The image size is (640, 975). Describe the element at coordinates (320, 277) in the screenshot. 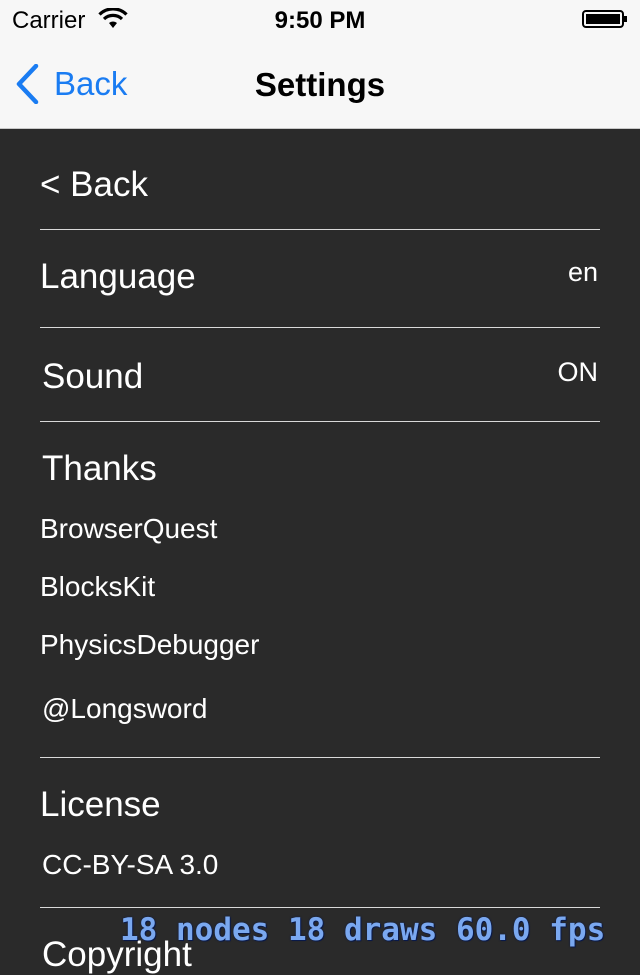

I see `language-item: Language` at that location.